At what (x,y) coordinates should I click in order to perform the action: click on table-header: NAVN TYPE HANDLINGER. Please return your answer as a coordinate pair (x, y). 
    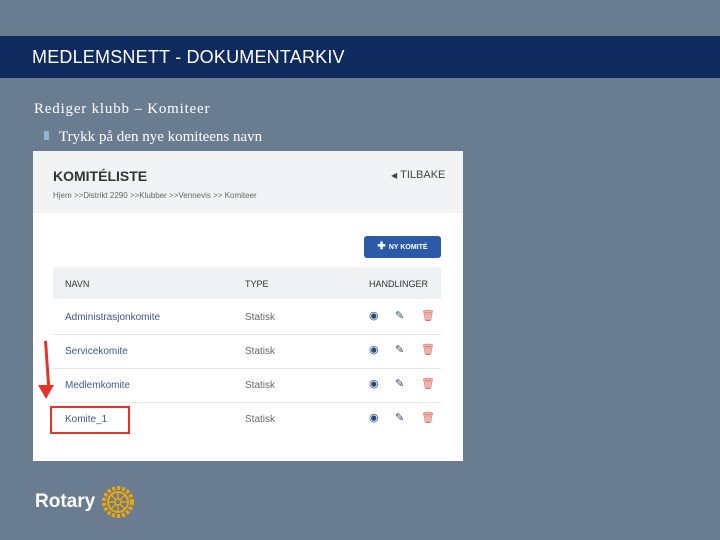
    Looking at the image, I should click on (247, 283).